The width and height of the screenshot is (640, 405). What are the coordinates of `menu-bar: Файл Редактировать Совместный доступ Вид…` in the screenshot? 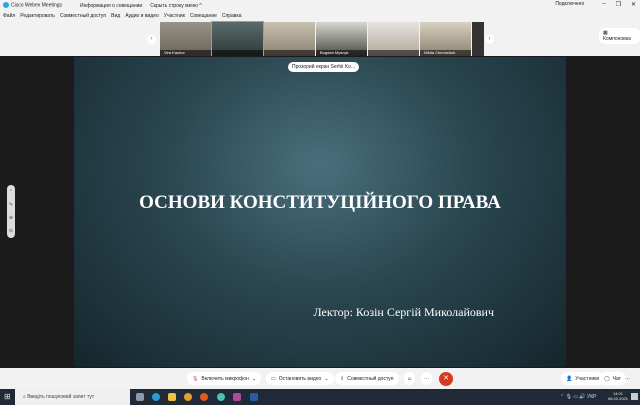 It's located at (122, 16).